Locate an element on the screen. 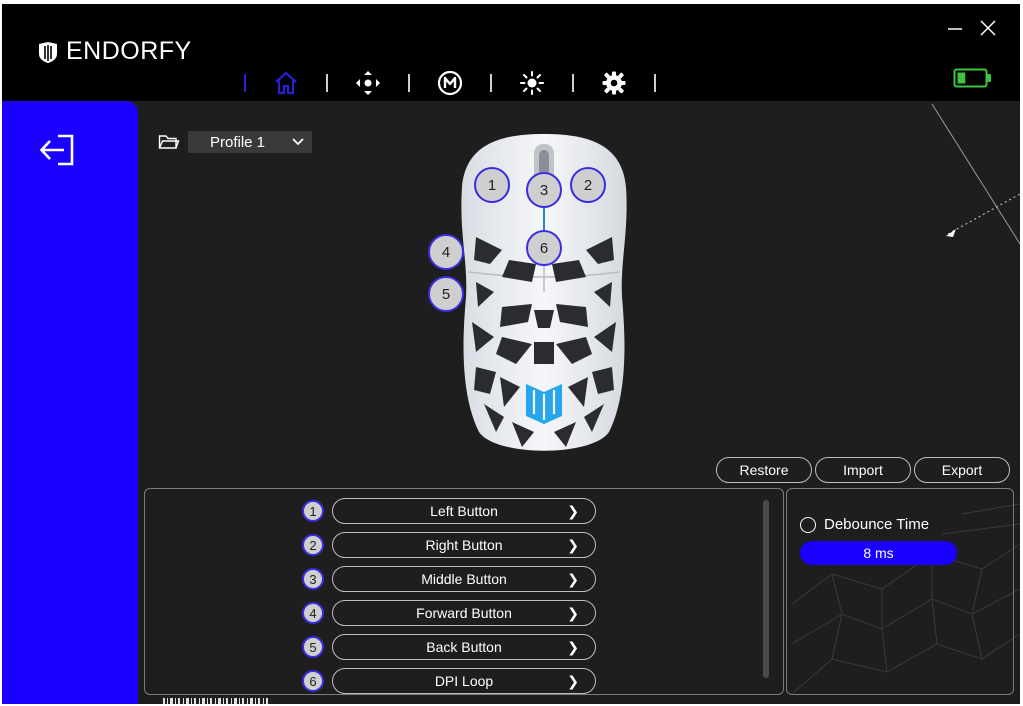  brand-name: ENDORFY is located at coordinates (129, 51).